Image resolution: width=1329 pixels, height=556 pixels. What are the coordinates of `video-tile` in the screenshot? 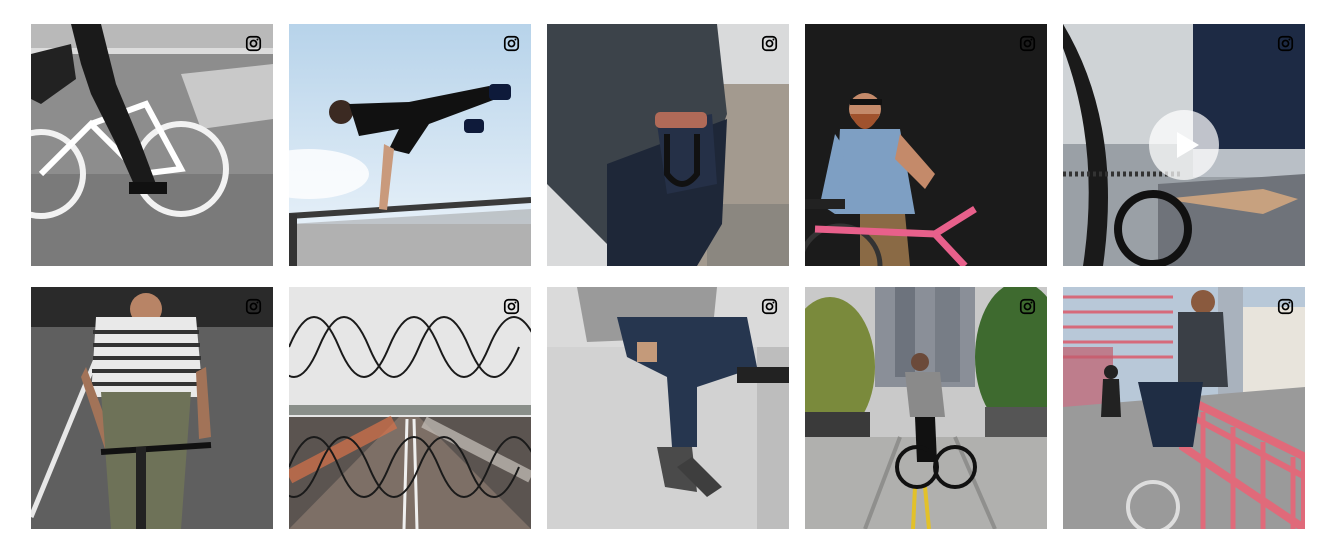 It's located at (1184, 145).